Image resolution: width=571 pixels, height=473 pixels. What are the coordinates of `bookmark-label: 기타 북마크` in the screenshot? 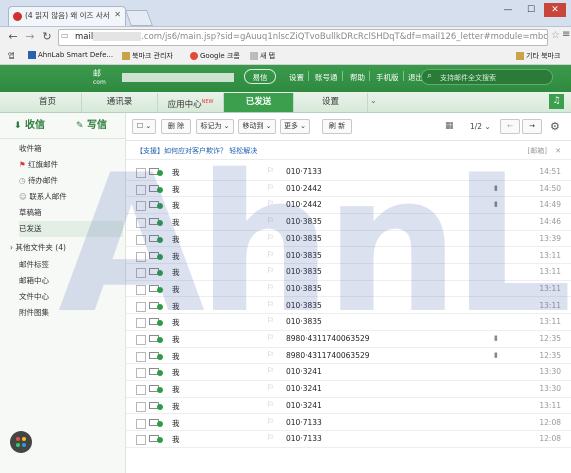 It's located at (543, 56).